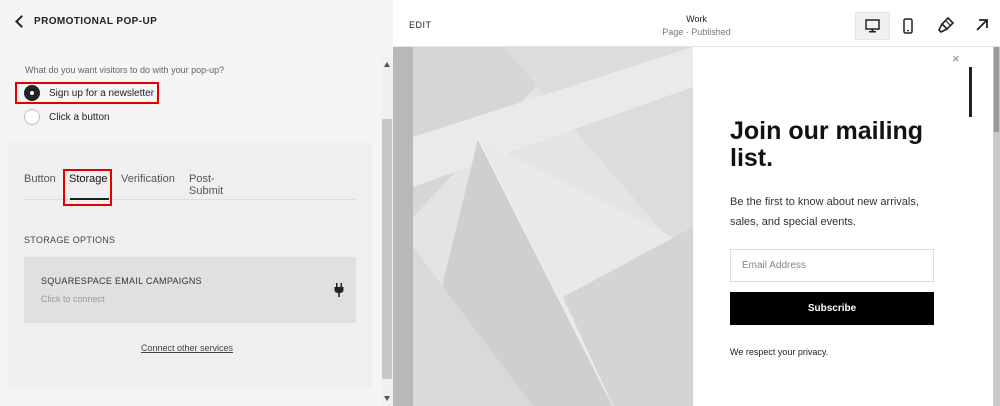 Image resolution: width=1000 pixels, height=406 pixels. Describe the element at coordinates (187, 348) in the screenshot. I see `connect-other-services-link: Connect other services` at that location.